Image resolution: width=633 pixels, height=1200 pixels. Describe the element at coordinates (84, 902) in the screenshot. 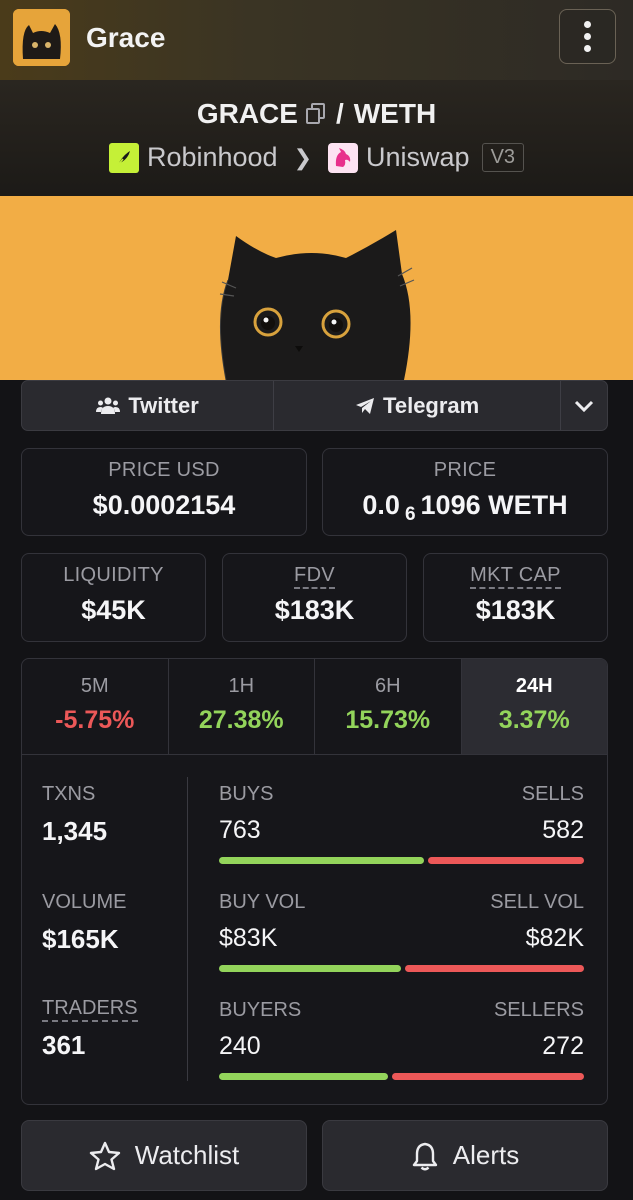

I see `volume-label: VOLUME` at that location.